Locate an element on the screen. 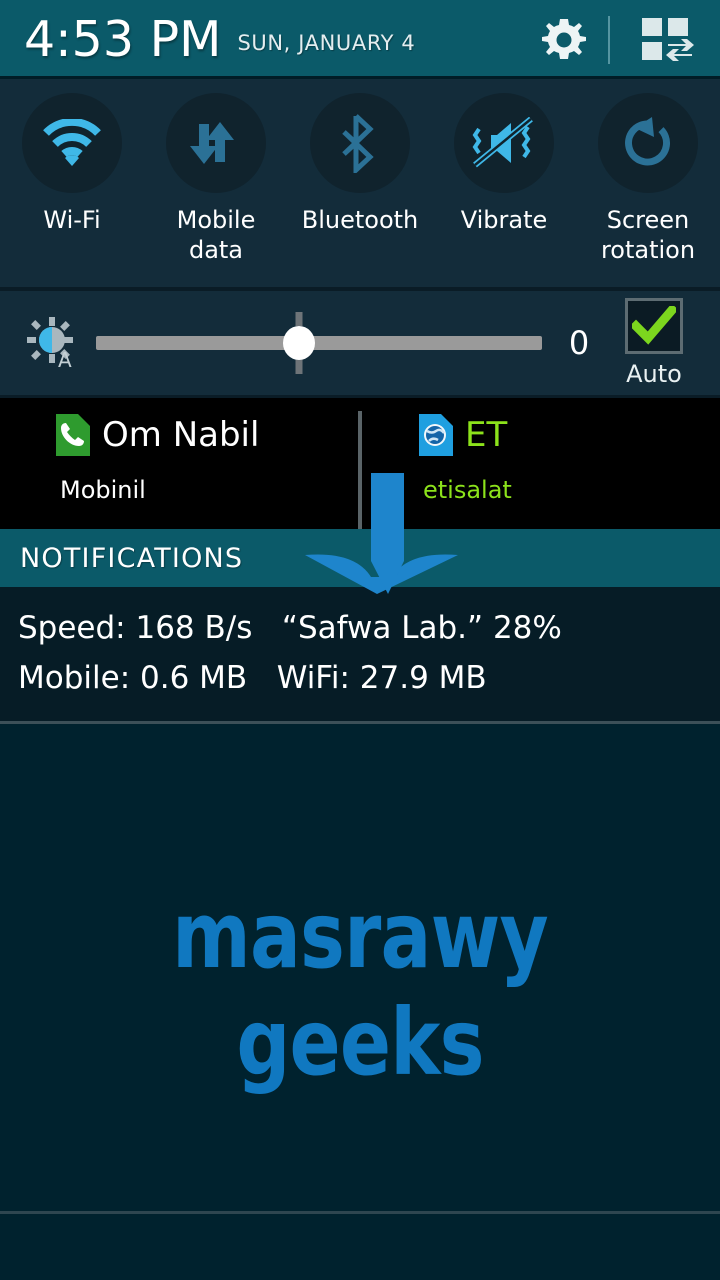 This screenshot has height=1280, width=720. bottom-divider is located at coordinates (360, 1212).